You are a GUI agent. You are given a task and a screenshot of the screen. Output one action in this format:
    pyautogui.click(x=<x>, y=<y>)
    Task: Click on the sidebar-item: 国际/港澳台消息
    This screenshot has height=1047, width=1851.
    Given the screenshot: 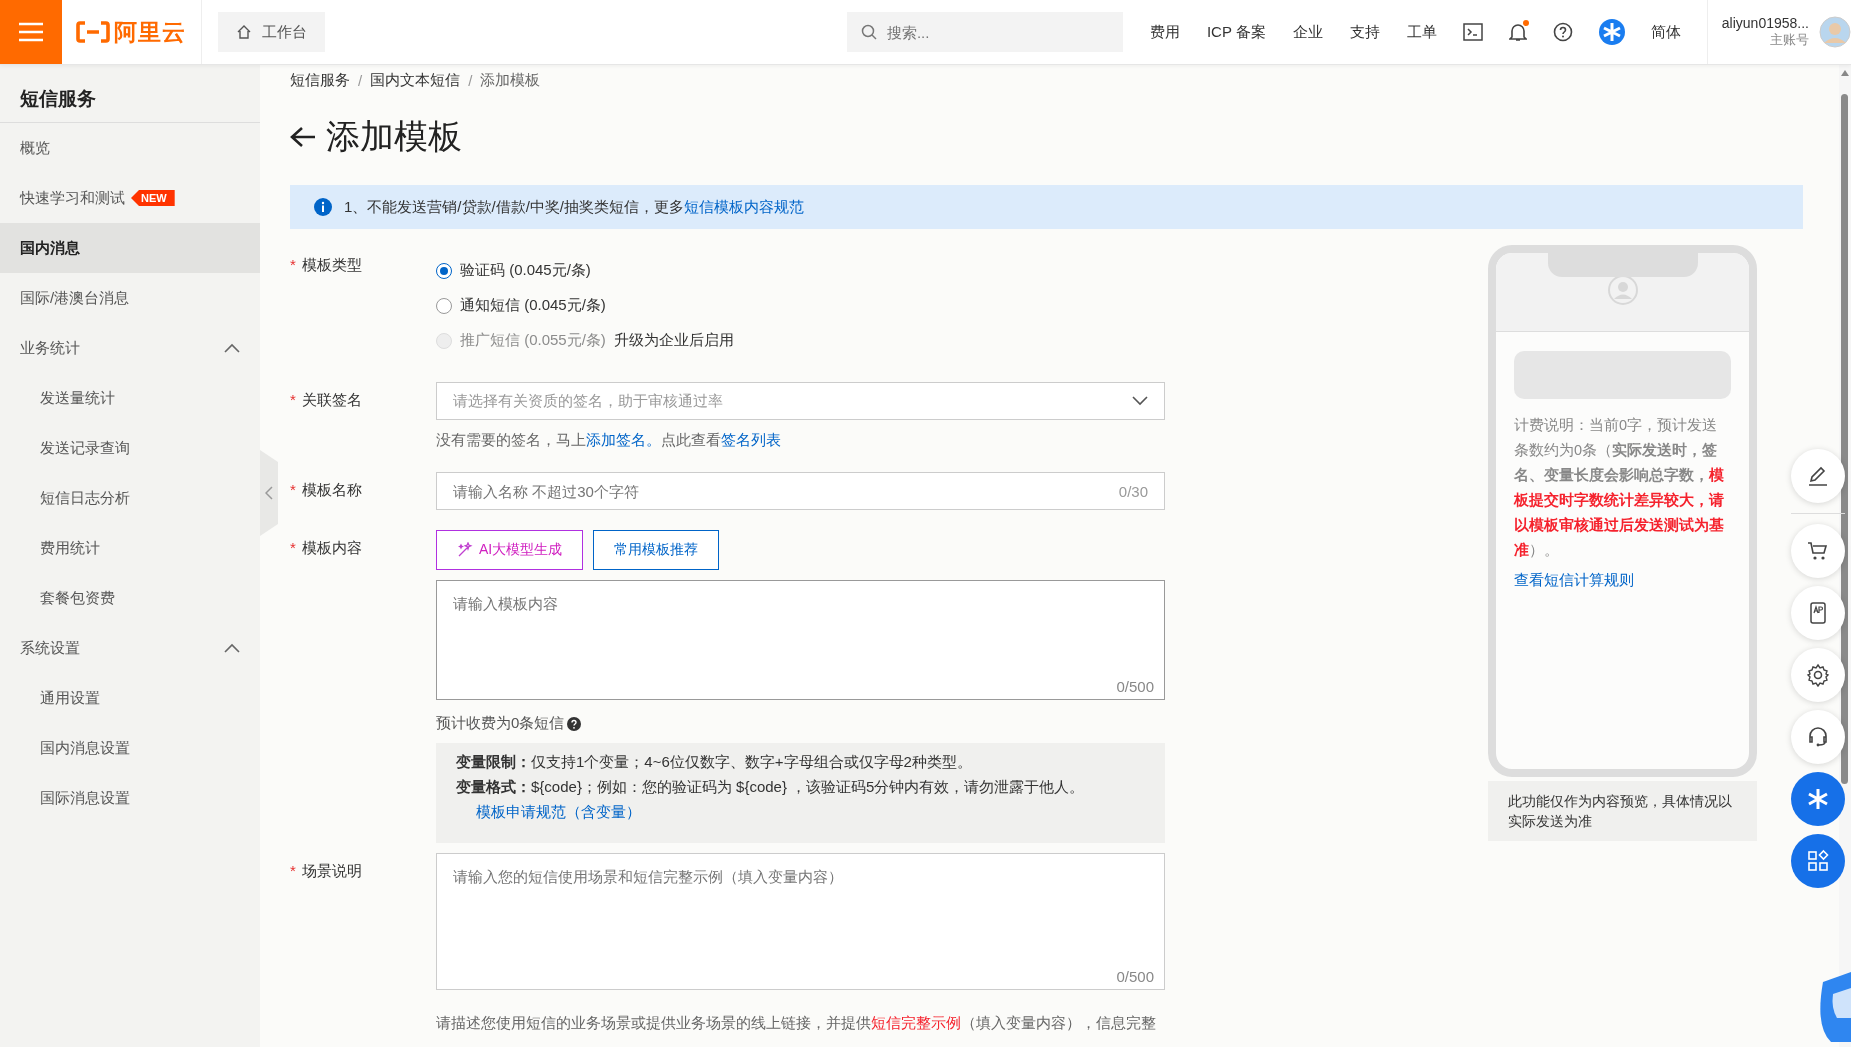 What is the action you would take?
    pyautogui.click(x=130, y=298)
    